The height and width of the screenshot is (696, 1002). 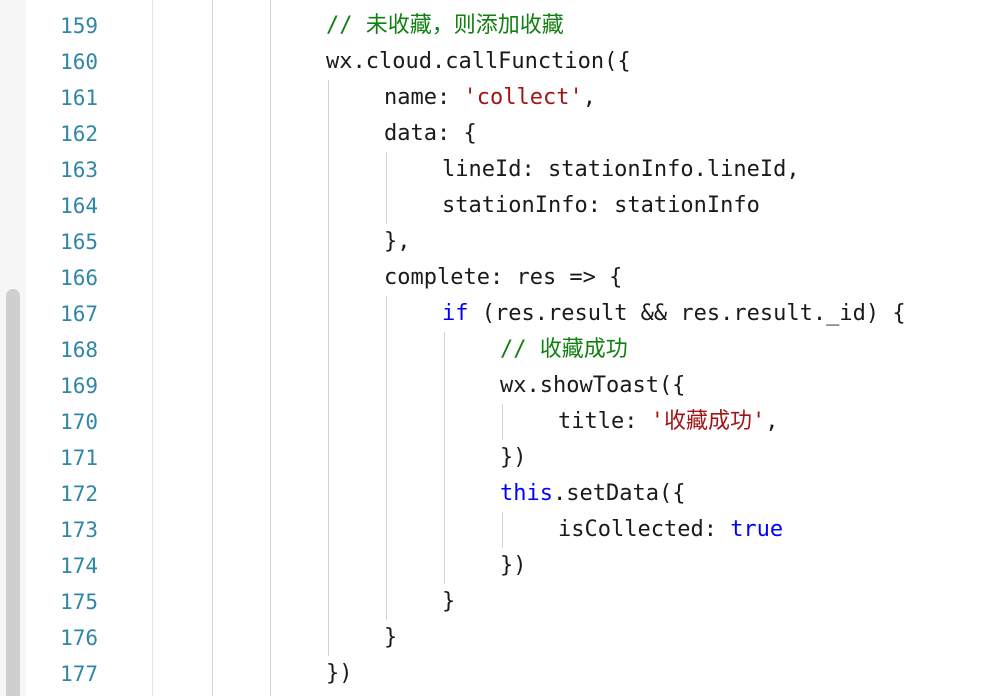 I want to click on line-number: 163, so click(x=79, y=170).